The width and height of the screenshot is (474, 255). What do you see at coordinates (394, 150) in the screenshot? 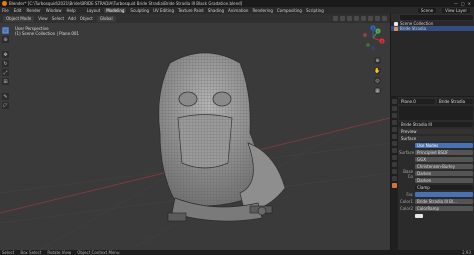
I see `modifiers-tab-icon` at bounding box center [394, 150].